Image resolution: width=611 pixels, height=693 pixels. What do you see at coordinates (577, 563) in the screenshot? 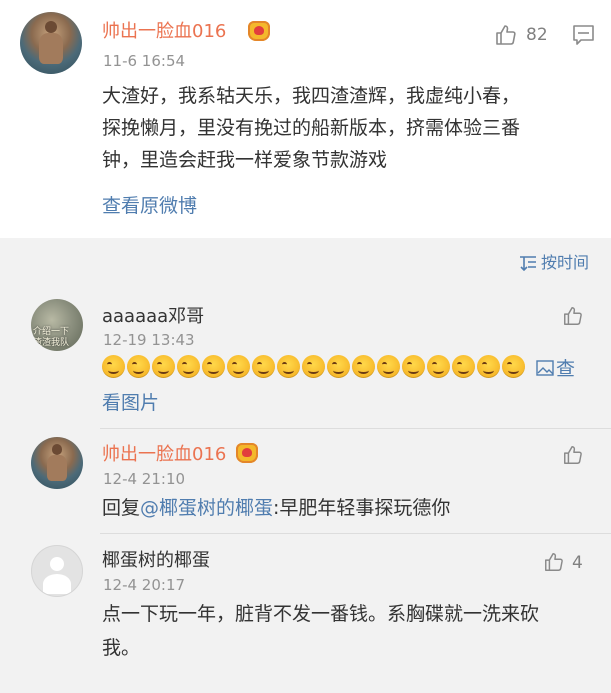
I see `like-count: 4` at bounding box center [577, 563].